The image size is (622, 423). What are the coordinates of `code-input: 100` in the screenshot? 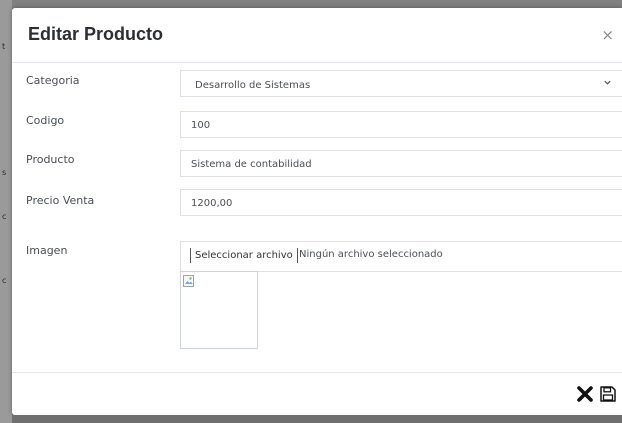 It's located at (401, 124).